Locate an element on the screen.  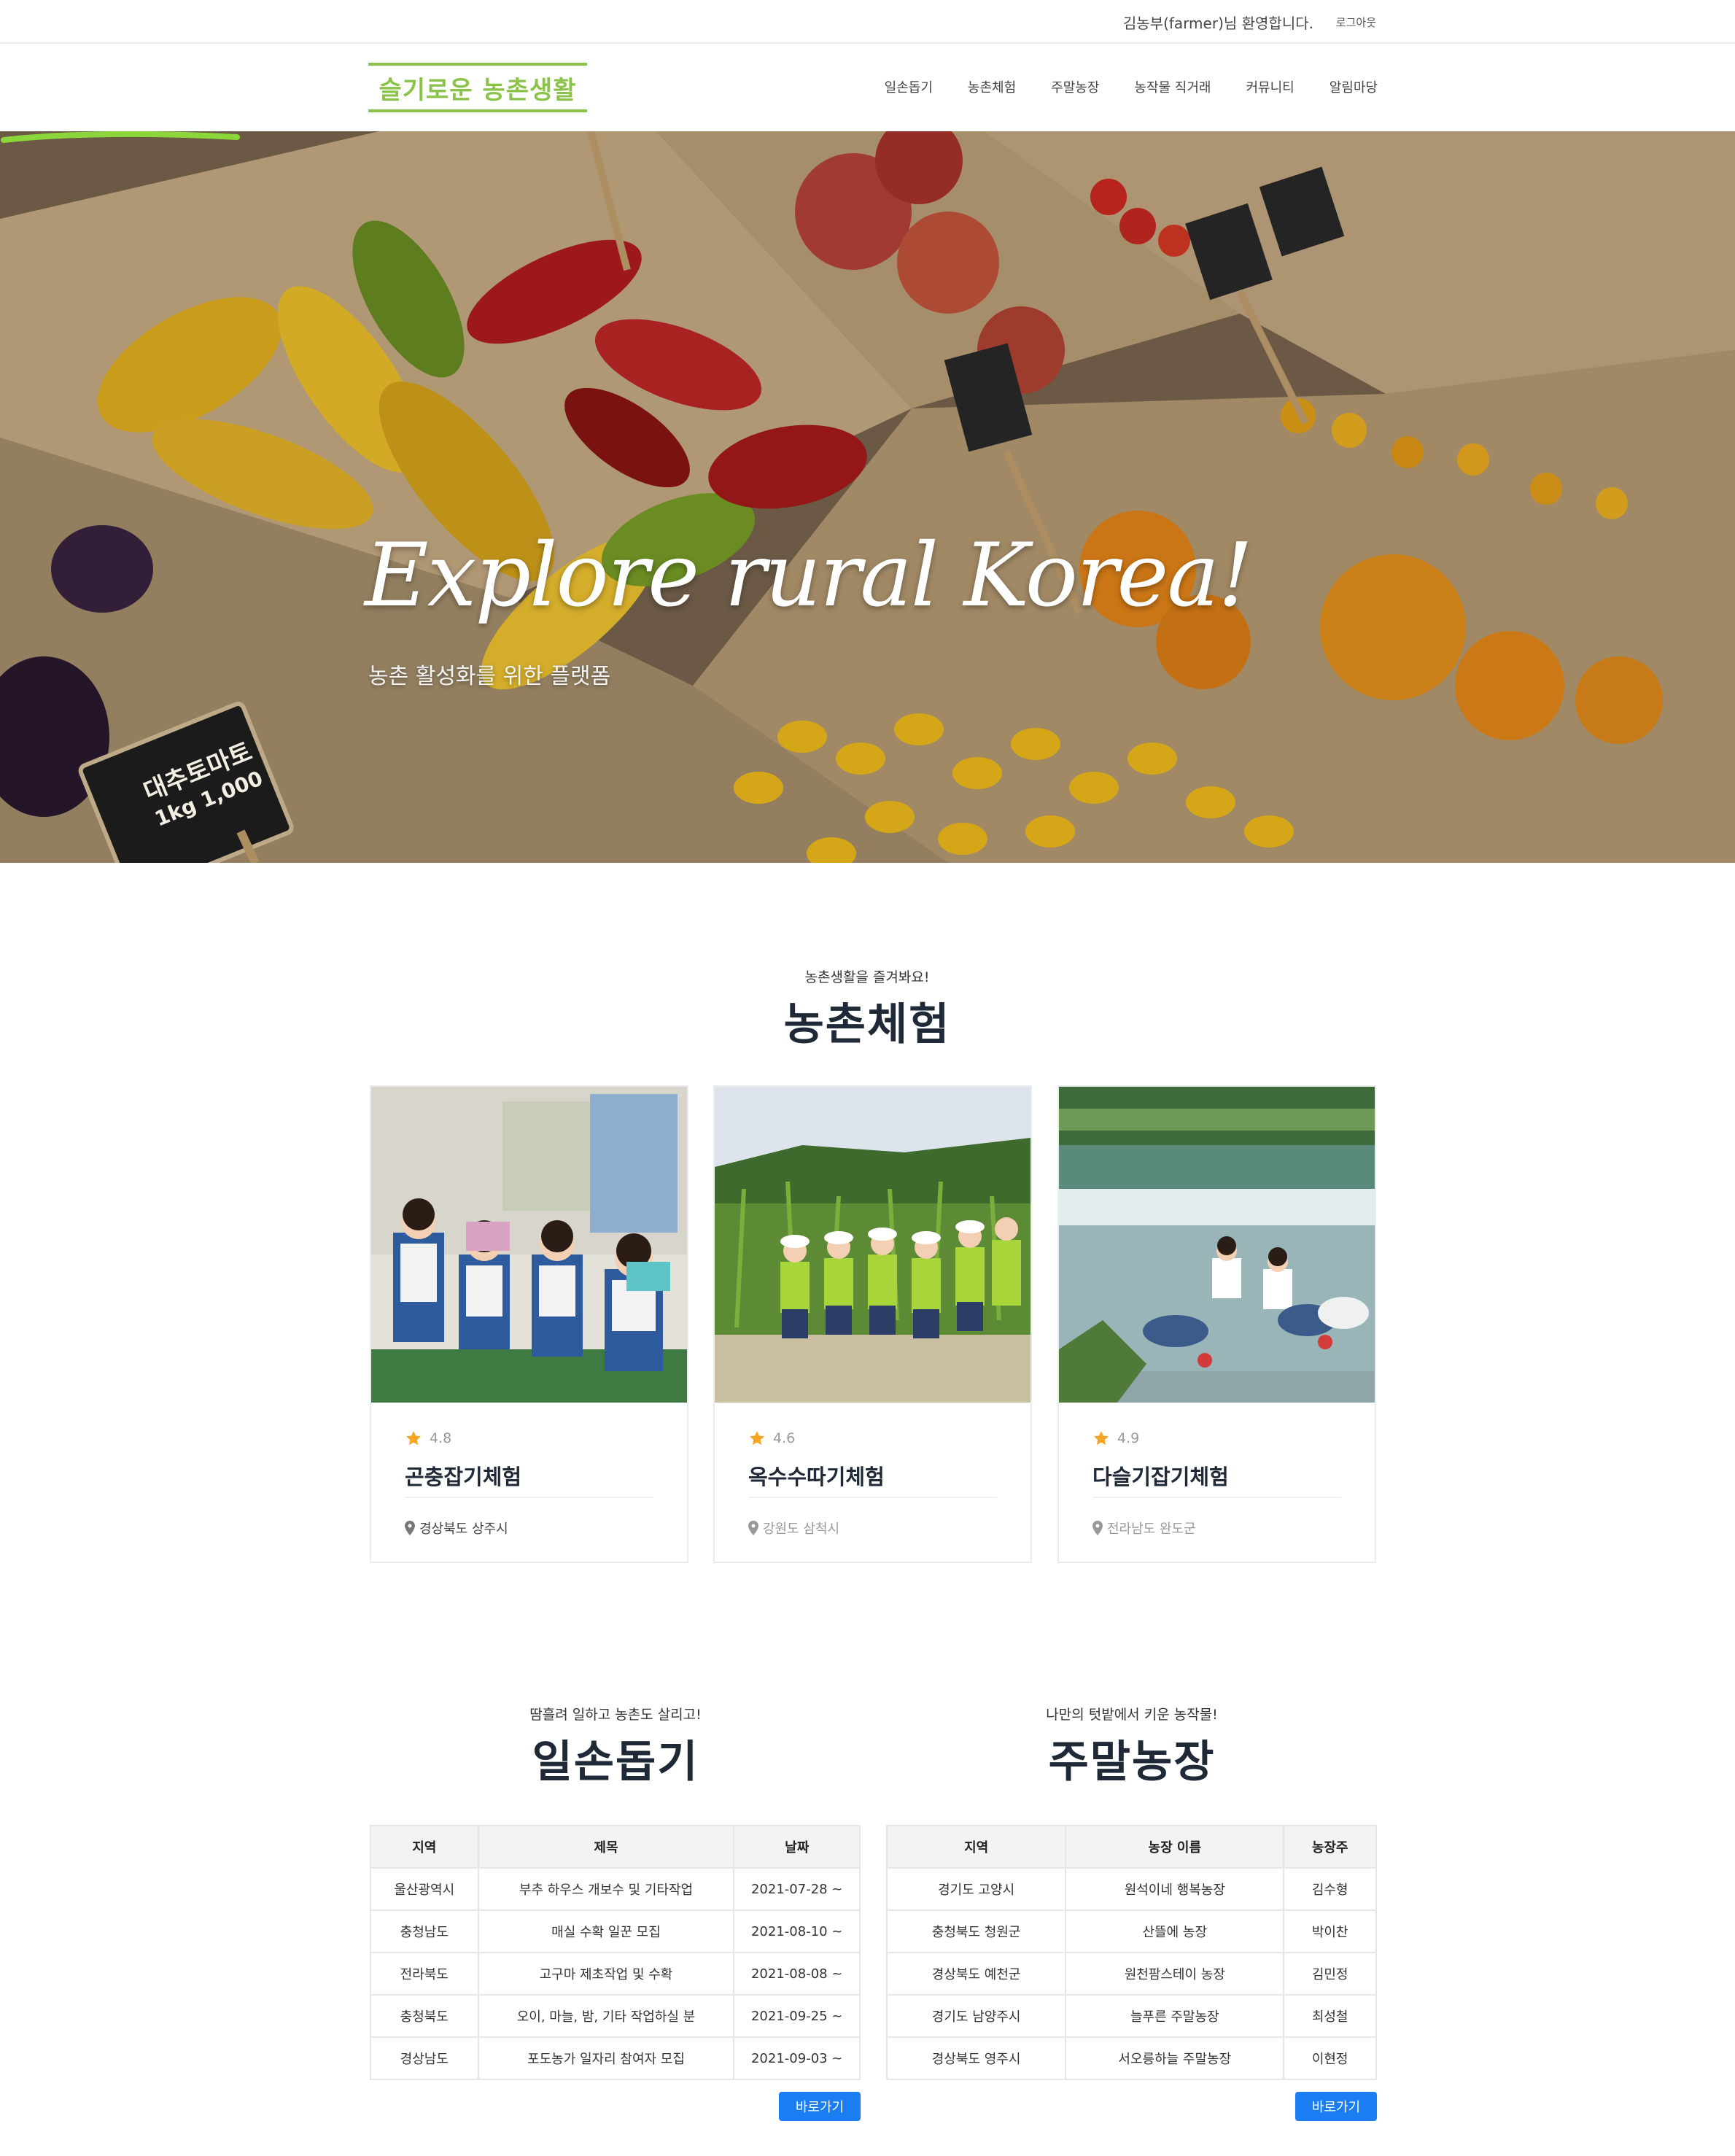
cell-date: 2021-09-03 ~ is located at coordinates (797, 2058).